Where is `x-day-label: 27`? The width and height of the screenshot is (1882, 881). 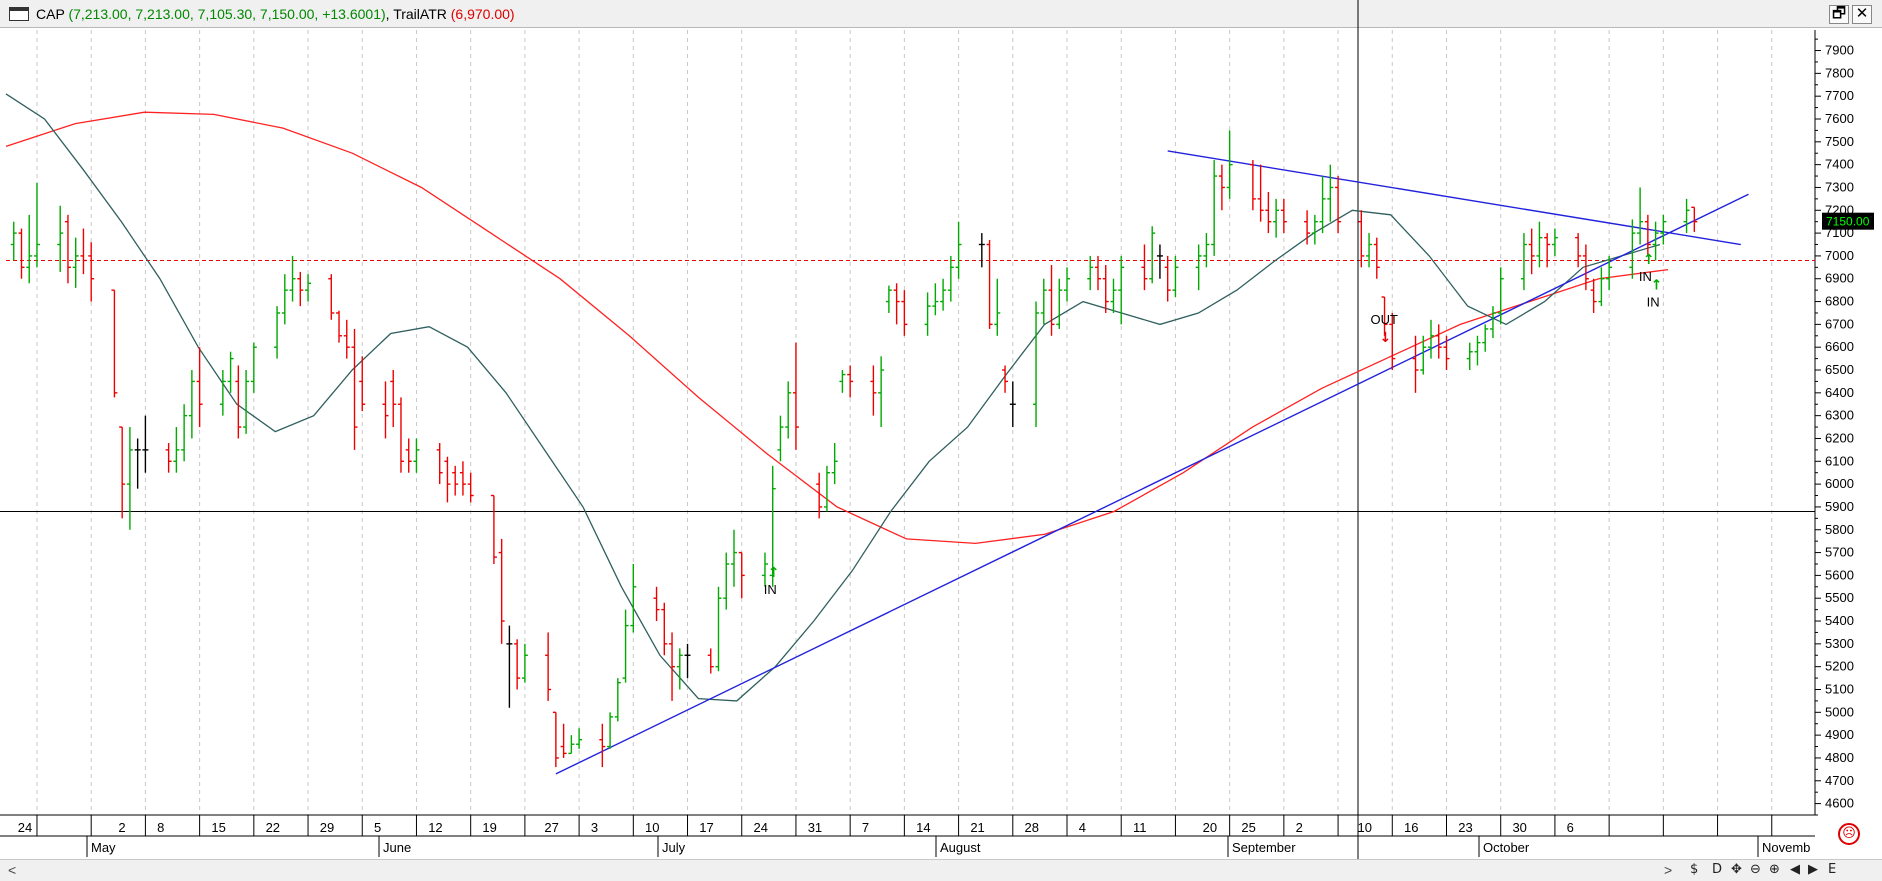
x-day-label: 27 is located at coordinates (551, 827).